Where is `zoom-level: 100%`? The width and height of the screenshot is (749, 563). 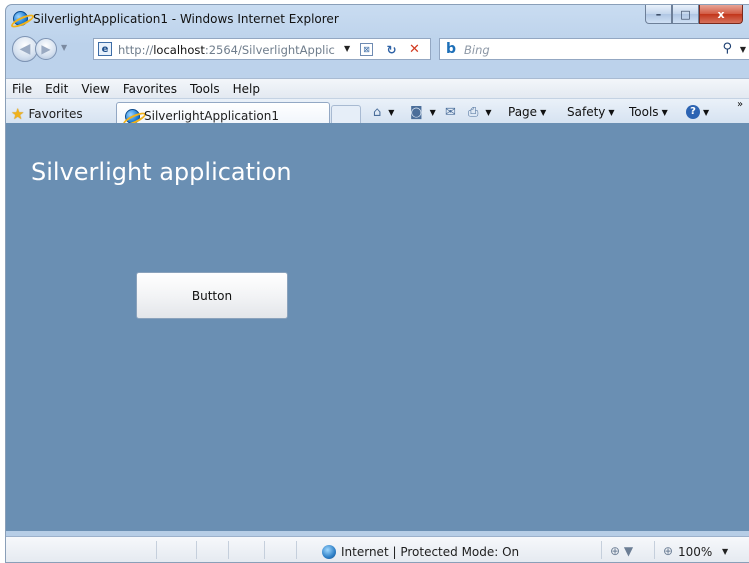
zoom-level: 100% is located at coordinates (695, 552).